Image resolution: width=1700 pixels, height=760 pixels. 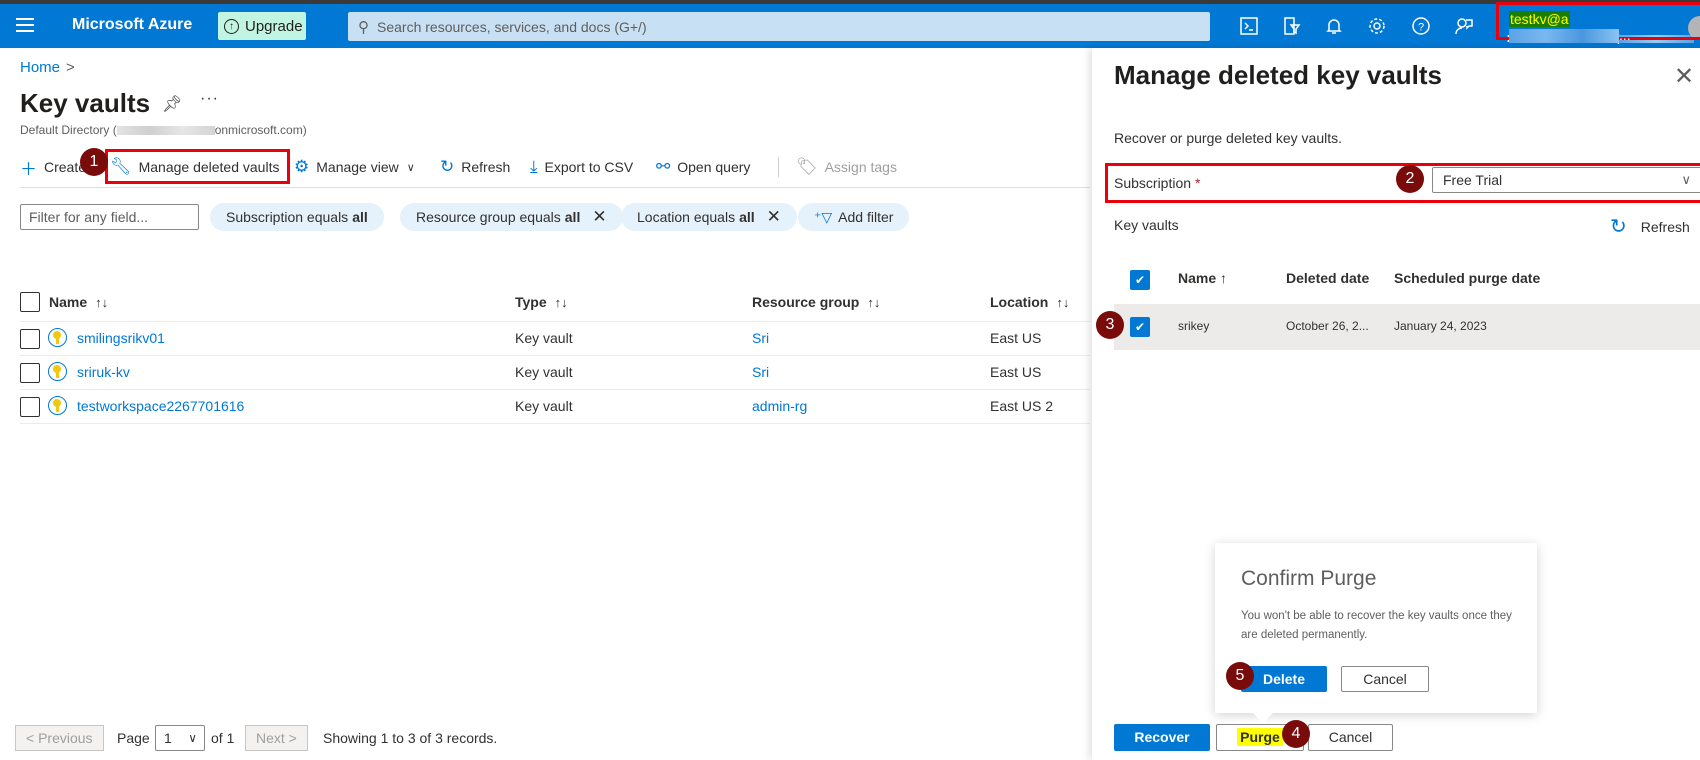 I want to click on brand-title: Microsoft Azure, so click(x=132, y=25).